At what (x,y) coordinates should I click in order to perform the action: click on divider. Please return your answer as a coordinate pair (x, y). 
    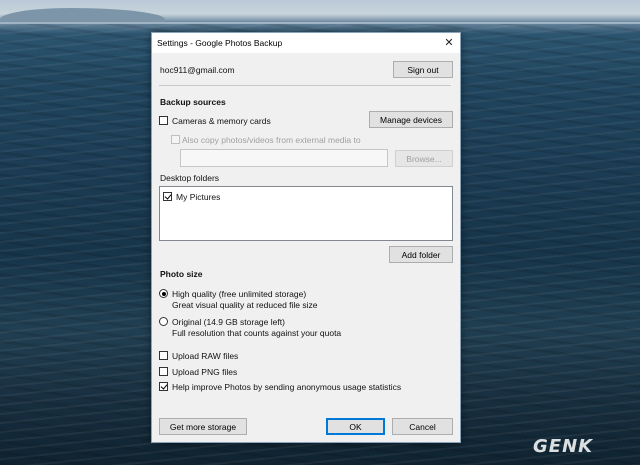
    Looking at the image, I should click on (305, 85).